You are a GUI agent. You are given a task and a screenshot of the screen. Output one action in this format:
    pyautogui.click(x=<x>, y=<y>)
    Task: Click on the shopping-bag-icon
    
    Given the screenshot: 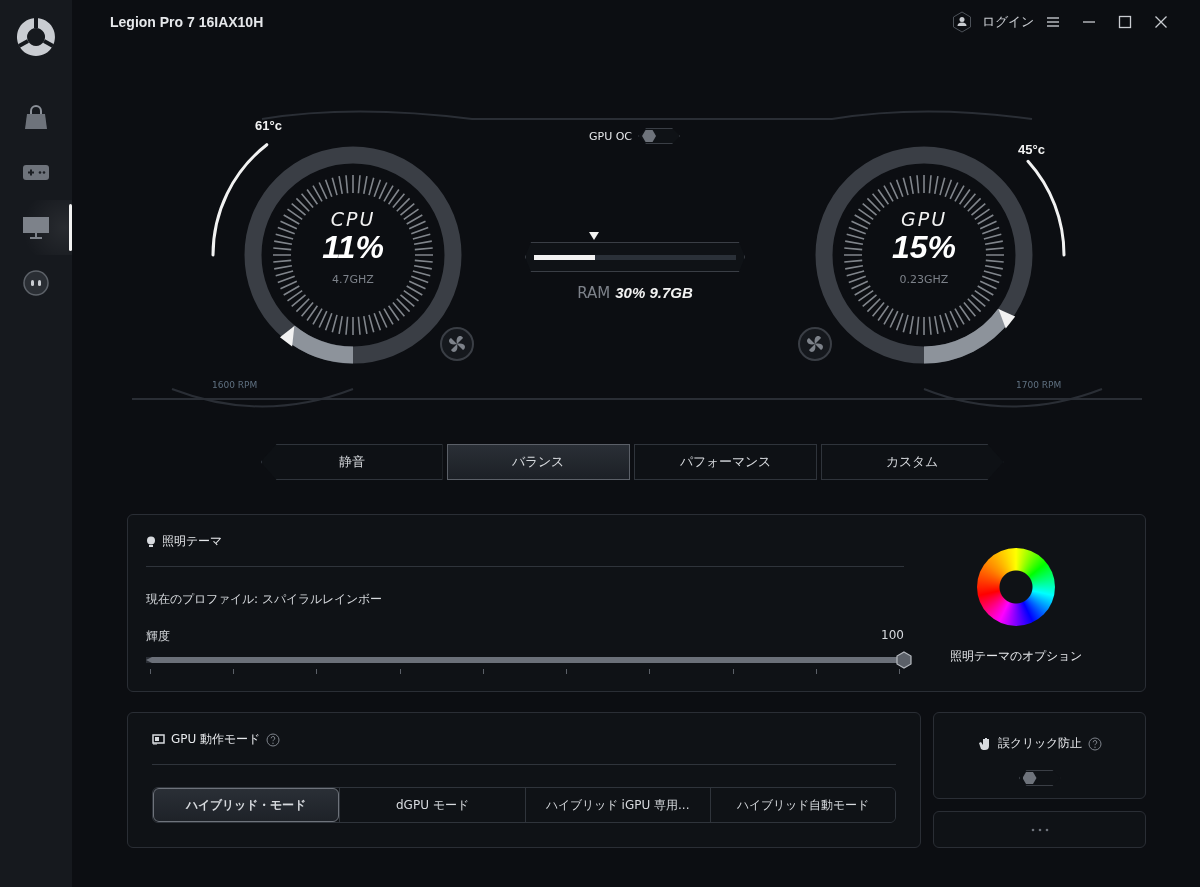 What is the action you would take?
    pyautogui.click(x=36, y=117)
    